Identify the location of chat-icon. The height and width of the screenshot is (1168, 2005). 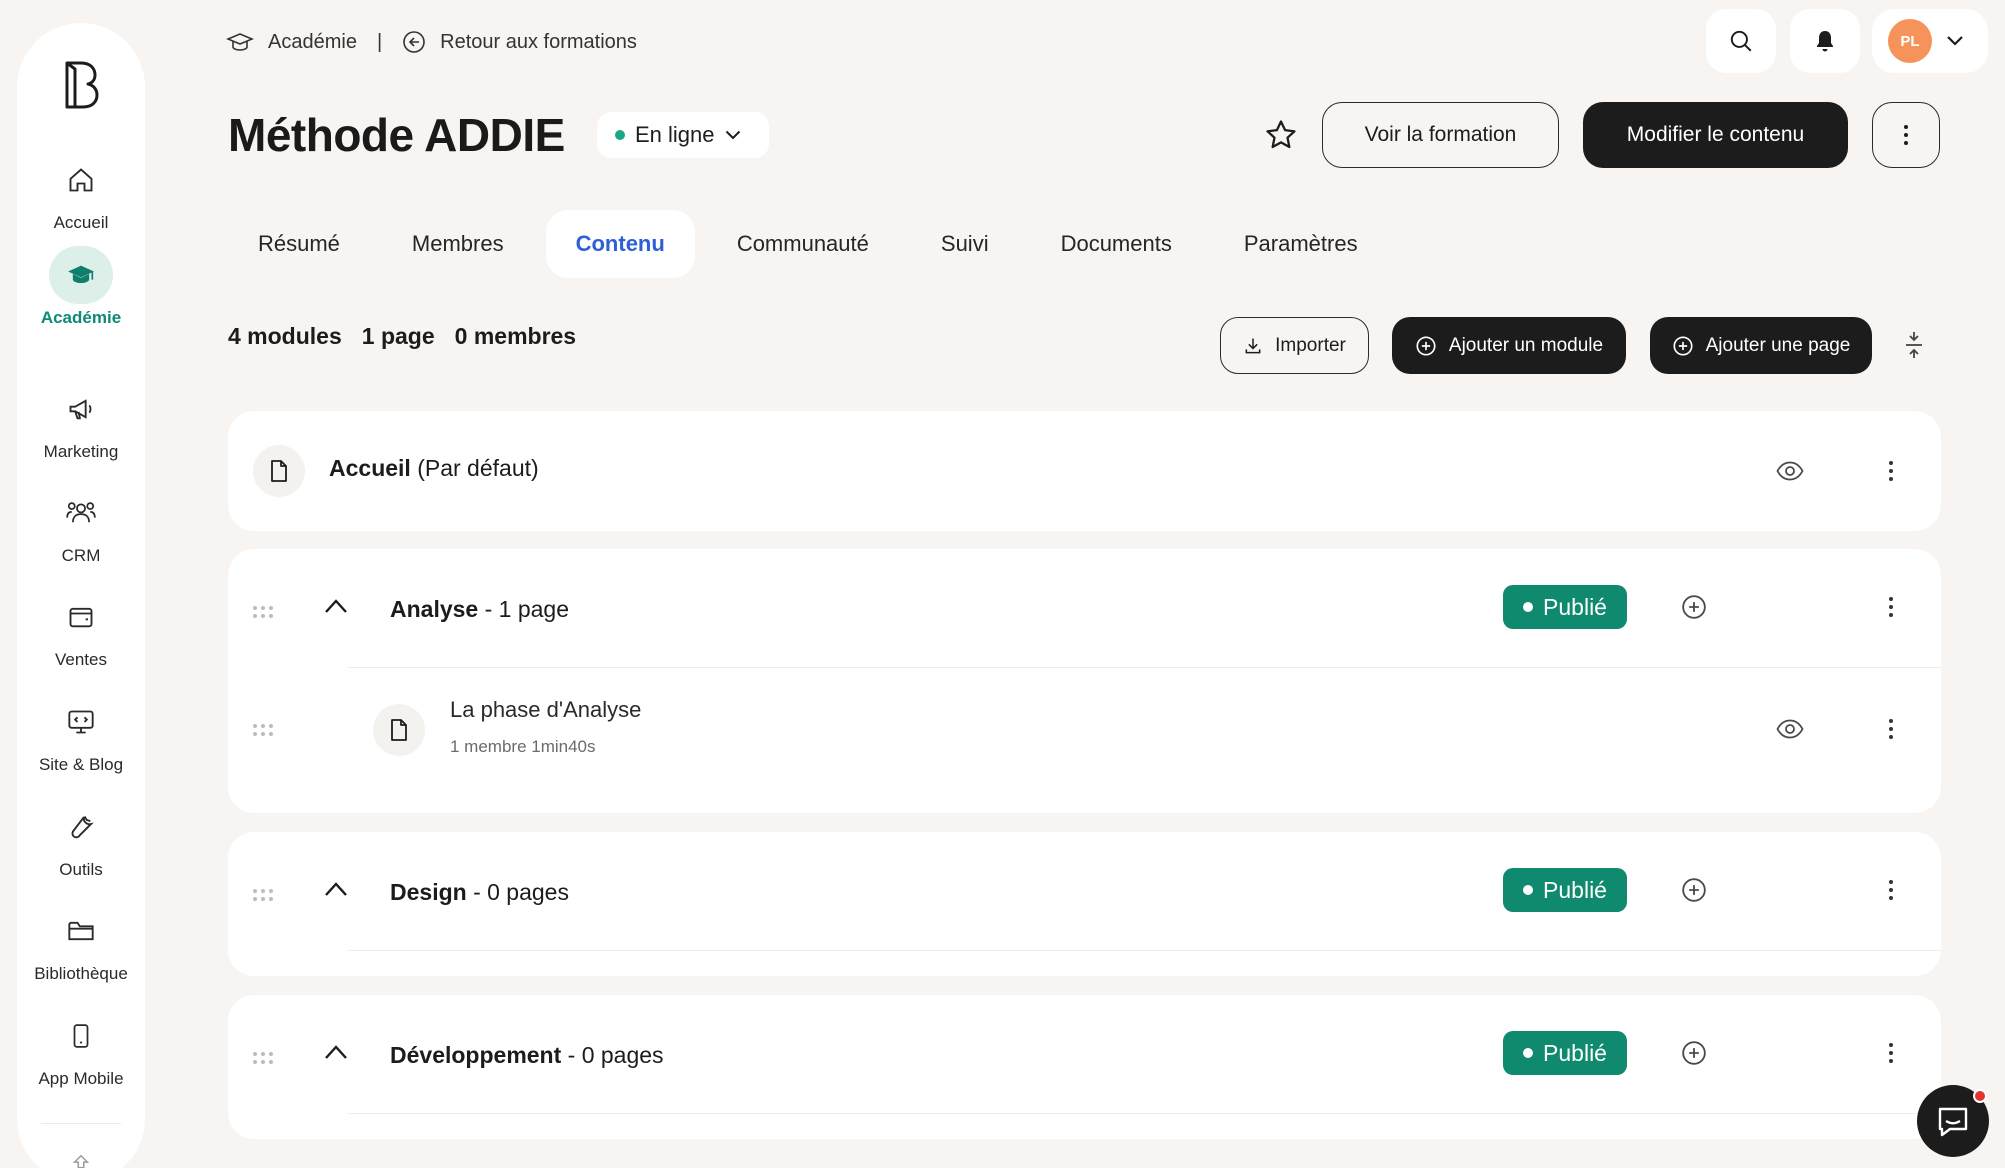
(1953, 1121).